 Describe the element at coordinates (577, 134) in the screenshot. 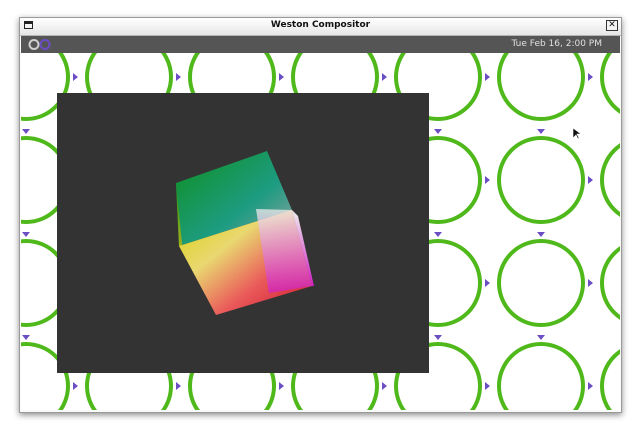

I see `cursor-icon` at that location.